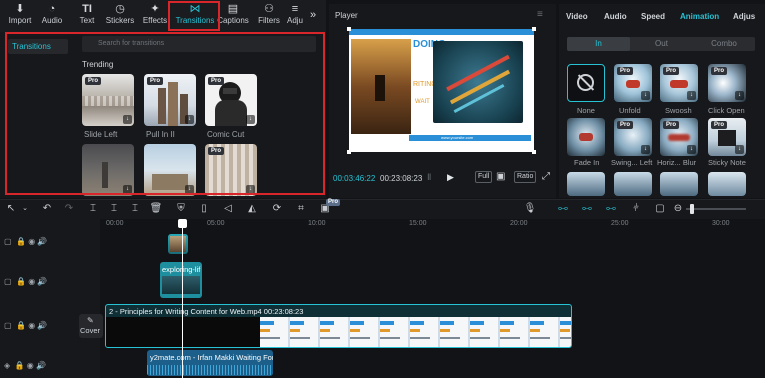  What do you see at coordinates (653, 16) in the screenshot?
I see `tab-speed: Speed` at bounding box center [653, 16].